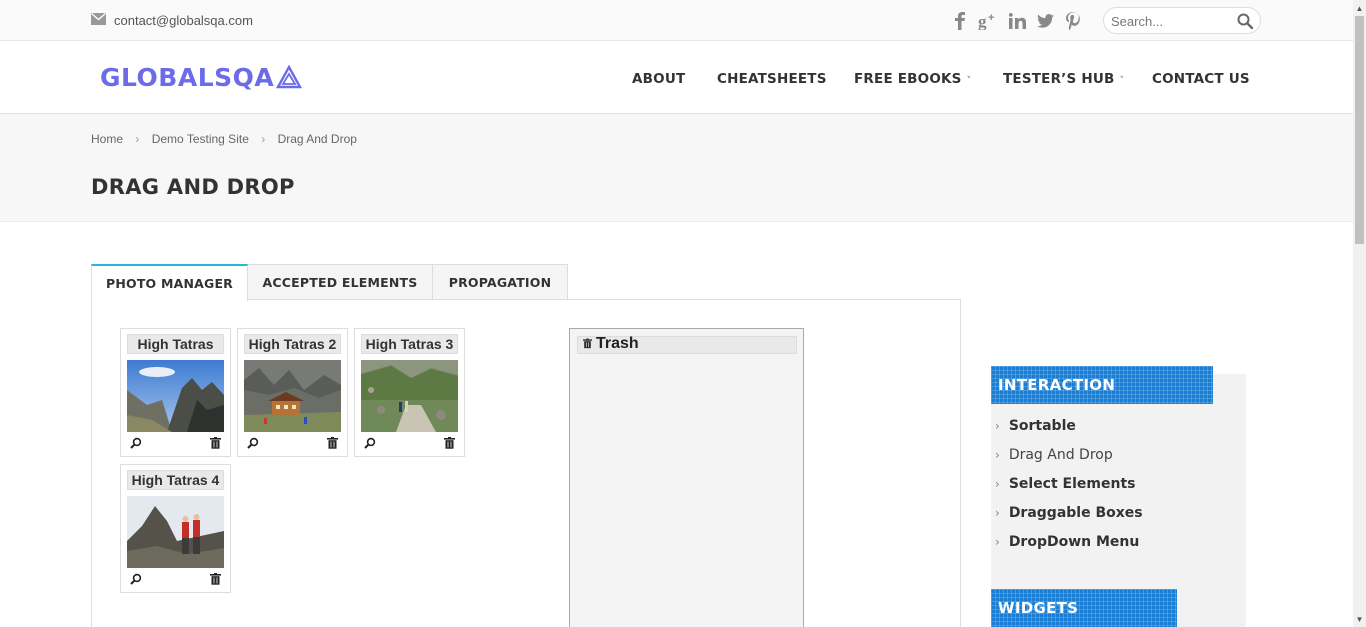 This screenshot has height=627, width=1366. What do you see at coordinates (1017, 21) in the screenshot?
I see `linkedin-icon` at bounding box center [1017, 21].